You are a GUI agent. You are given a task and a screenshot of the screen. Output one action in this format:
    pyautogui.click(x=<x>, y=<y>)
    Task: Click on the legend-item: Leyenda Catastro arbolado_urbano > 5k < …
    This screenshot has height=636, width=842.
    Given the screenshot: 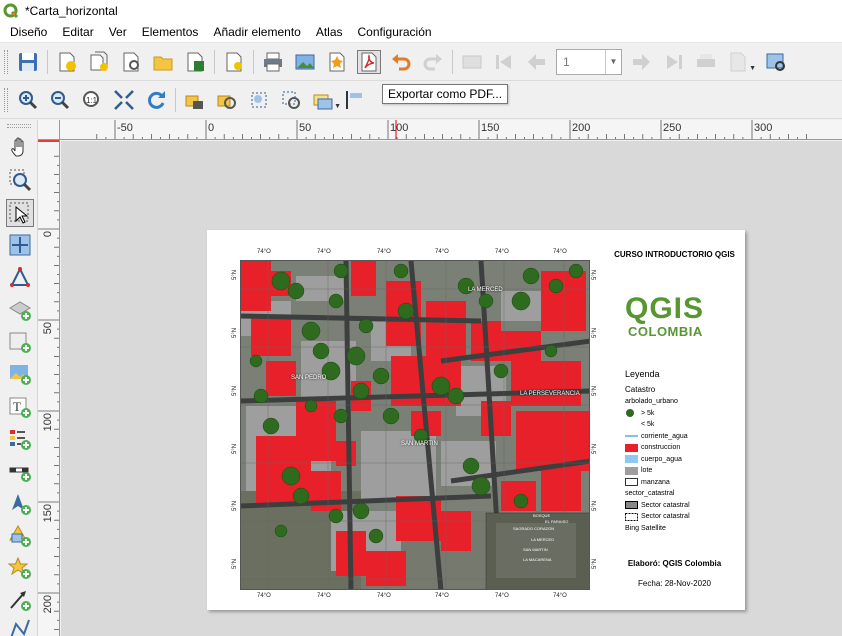 What is the action you would take?
    pyautogui.click(x=682, y=452)
    